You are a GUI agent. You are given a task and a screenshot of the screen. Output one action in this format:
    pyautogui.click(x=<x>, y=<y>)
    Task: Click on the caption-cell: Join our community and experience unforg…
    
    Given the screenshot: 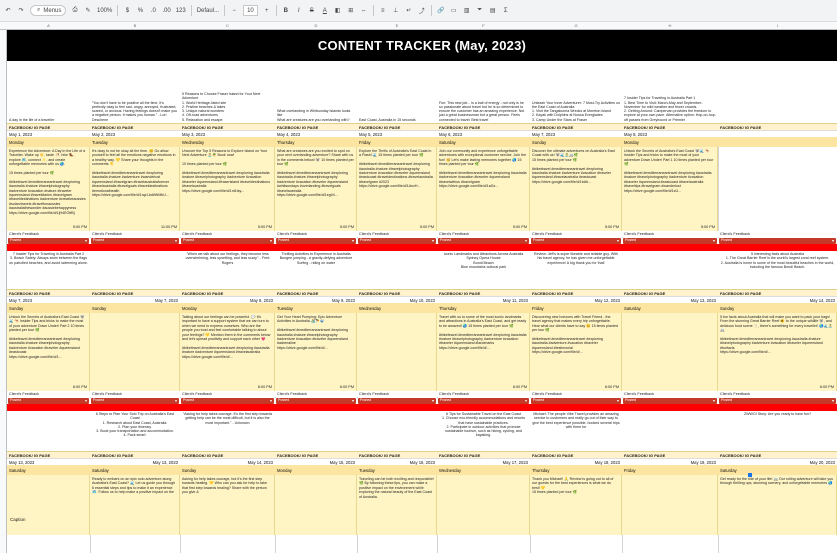 What is the action you would take?
    pyautogui.click(x=483, y=189)
    